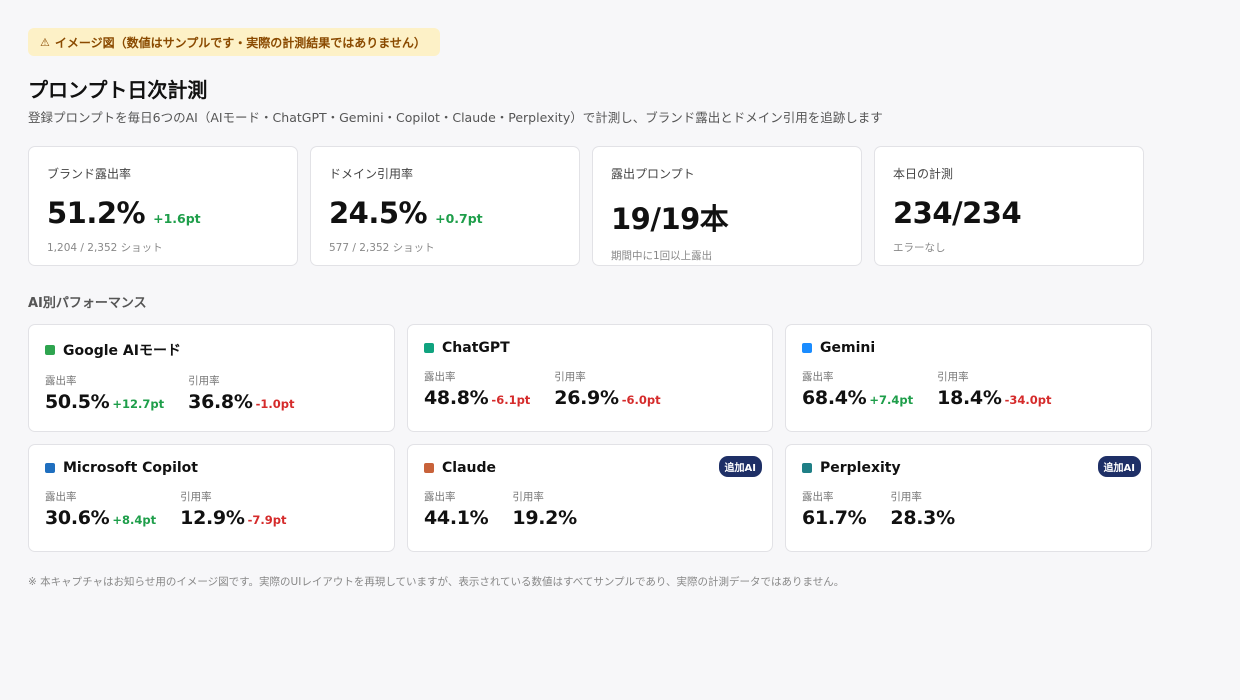 The height and width of the screenshot is (700, 1240). I want to click on citation-metric: 引用率 18.4% -34.0pt, so click(994, 389).